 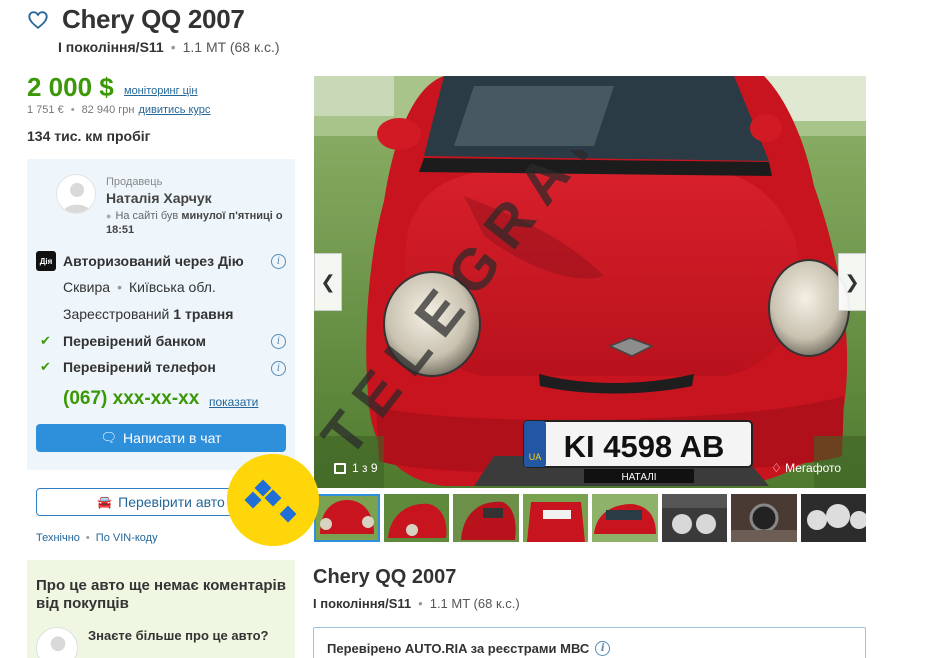 I want to click on seller-phone: (067) ххх-хх-хх, so click(x=131, y=398).